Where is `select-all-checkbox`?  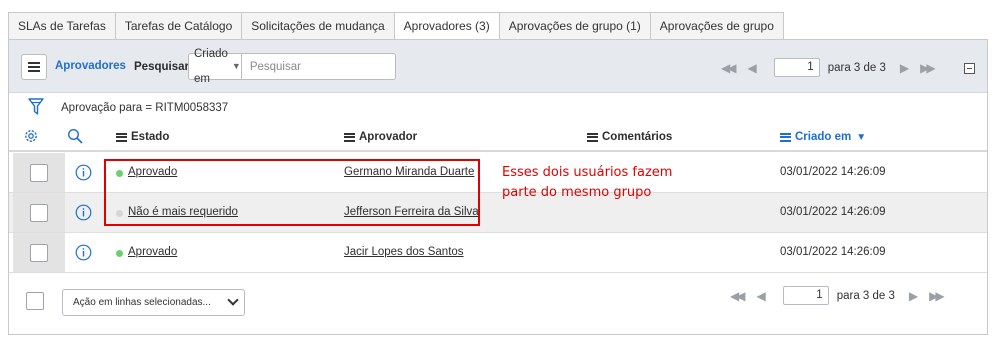 select-all-checkbox is located at coordinates (35, 301).